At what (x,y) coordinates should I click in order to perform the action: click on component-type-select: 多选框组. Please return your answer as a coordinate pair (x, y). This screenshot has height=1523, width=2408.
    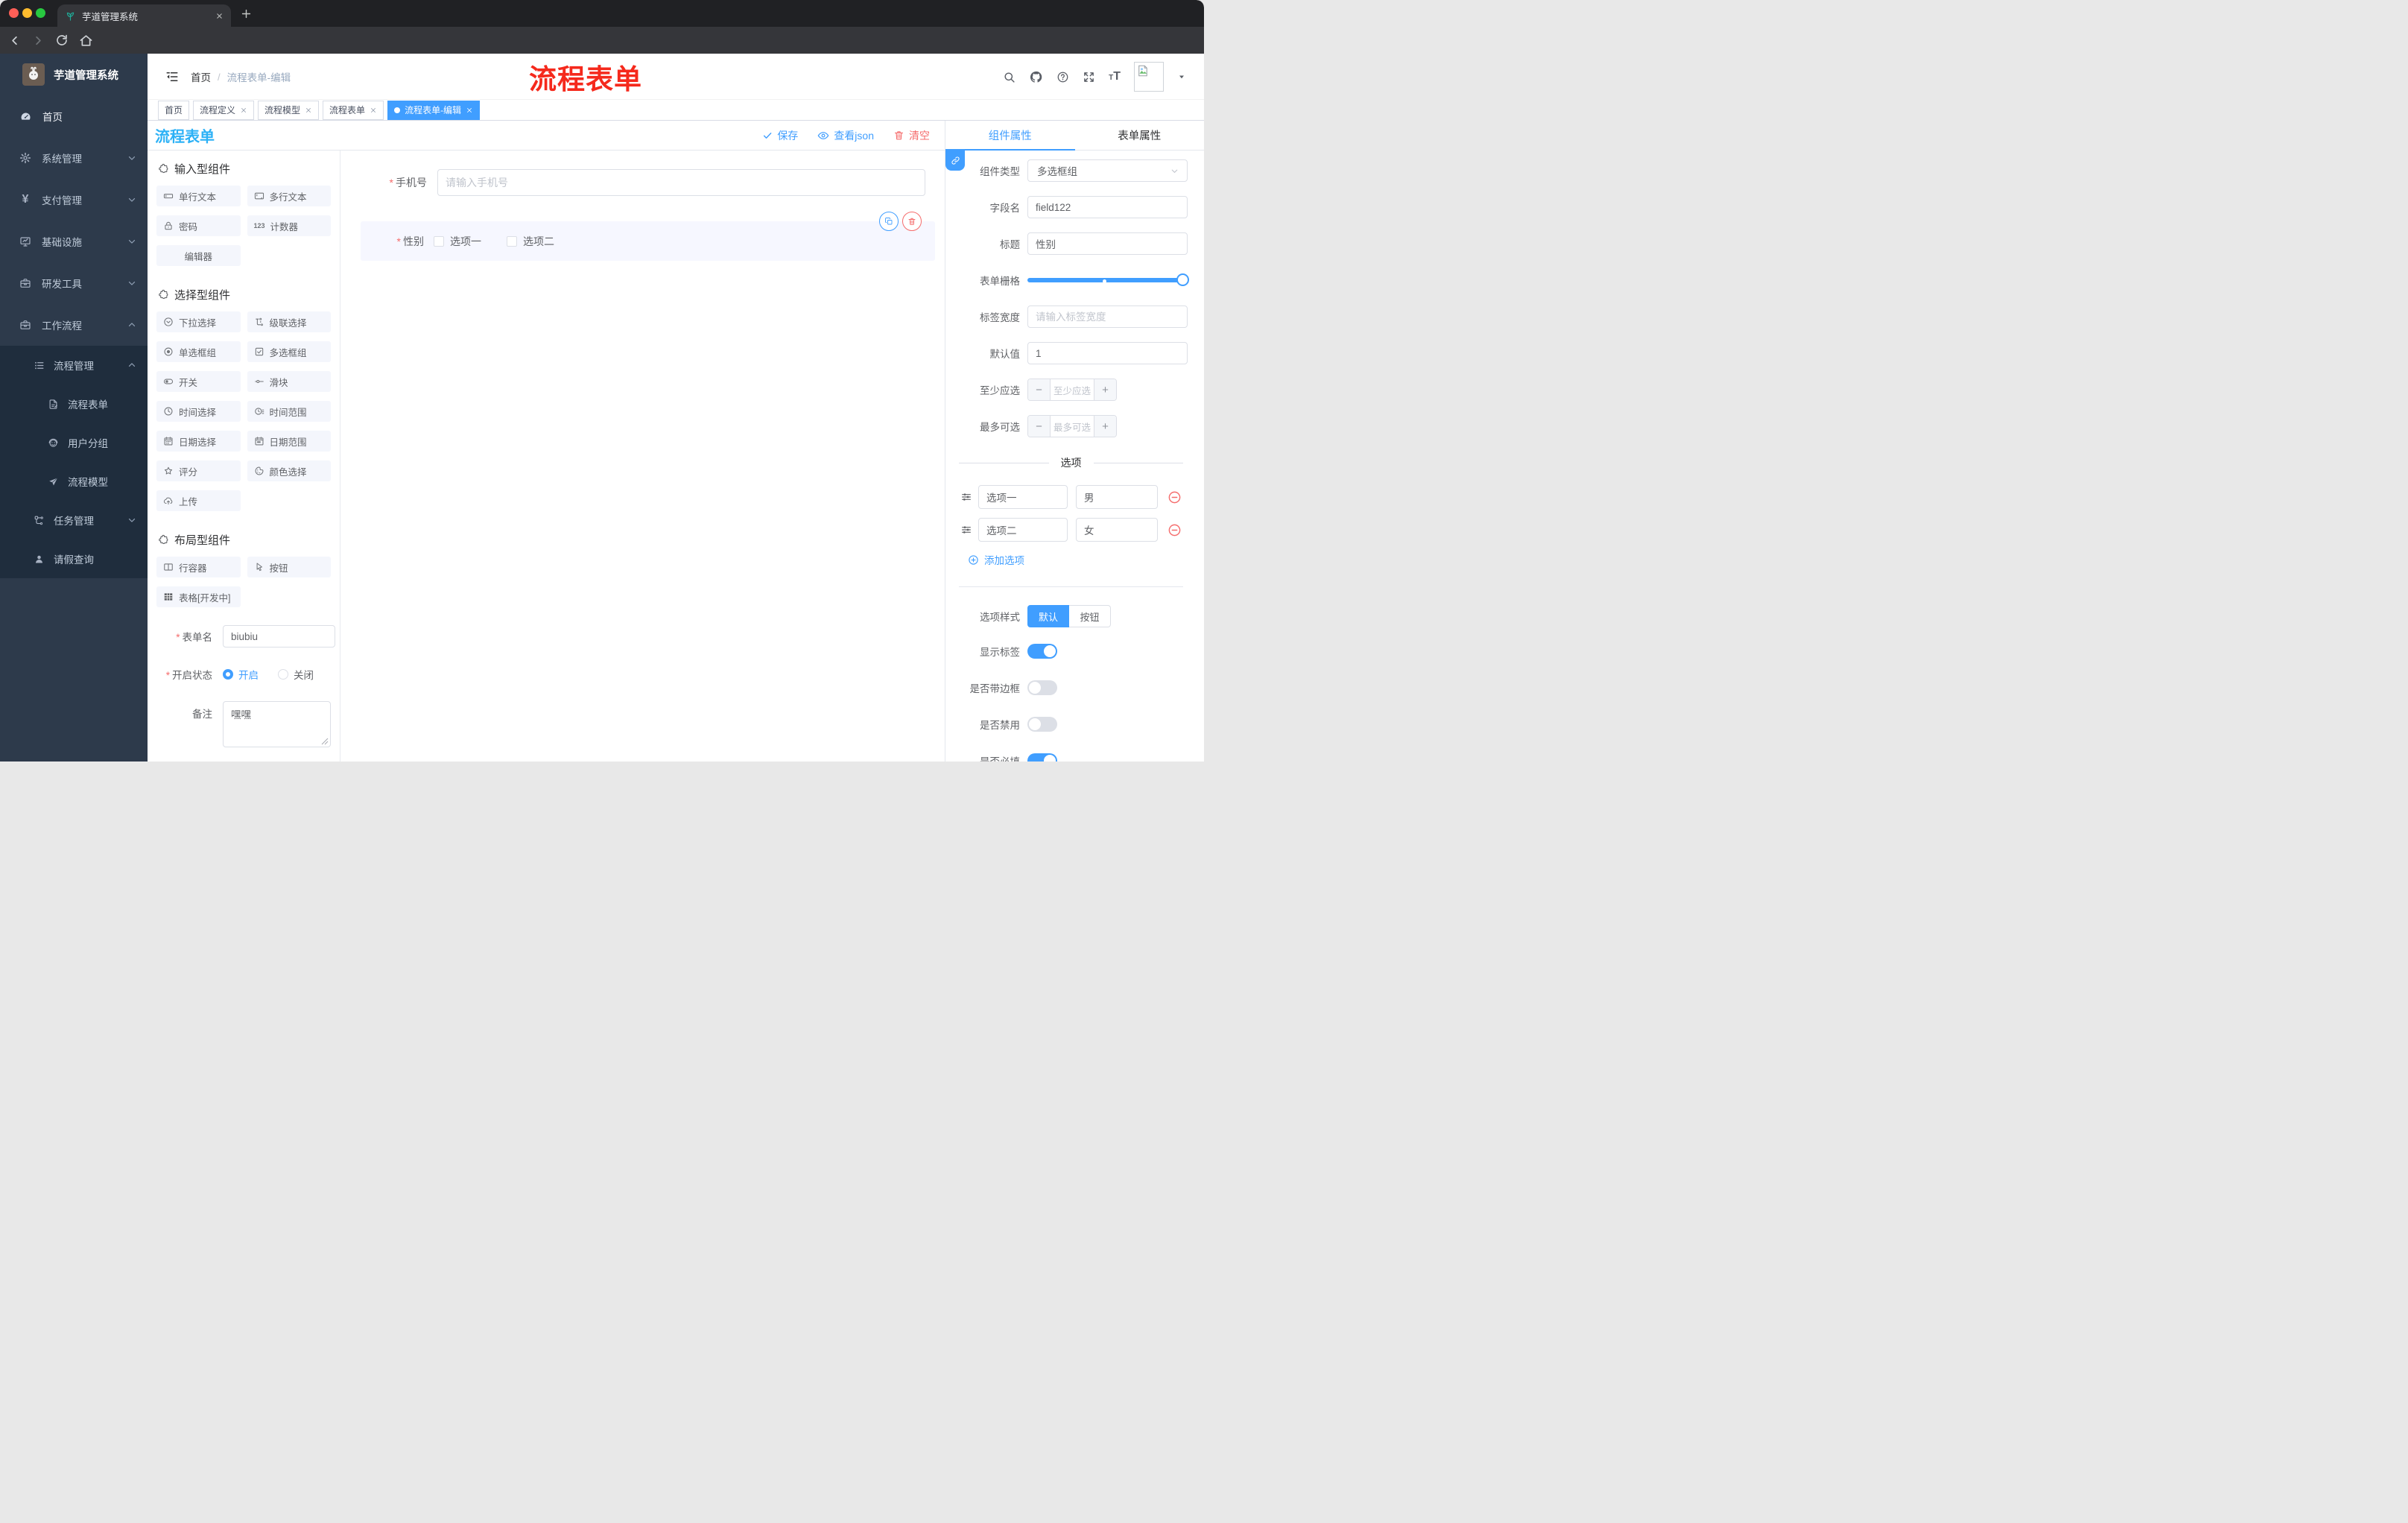
    Looking at the image, I should click on (1107, 171).